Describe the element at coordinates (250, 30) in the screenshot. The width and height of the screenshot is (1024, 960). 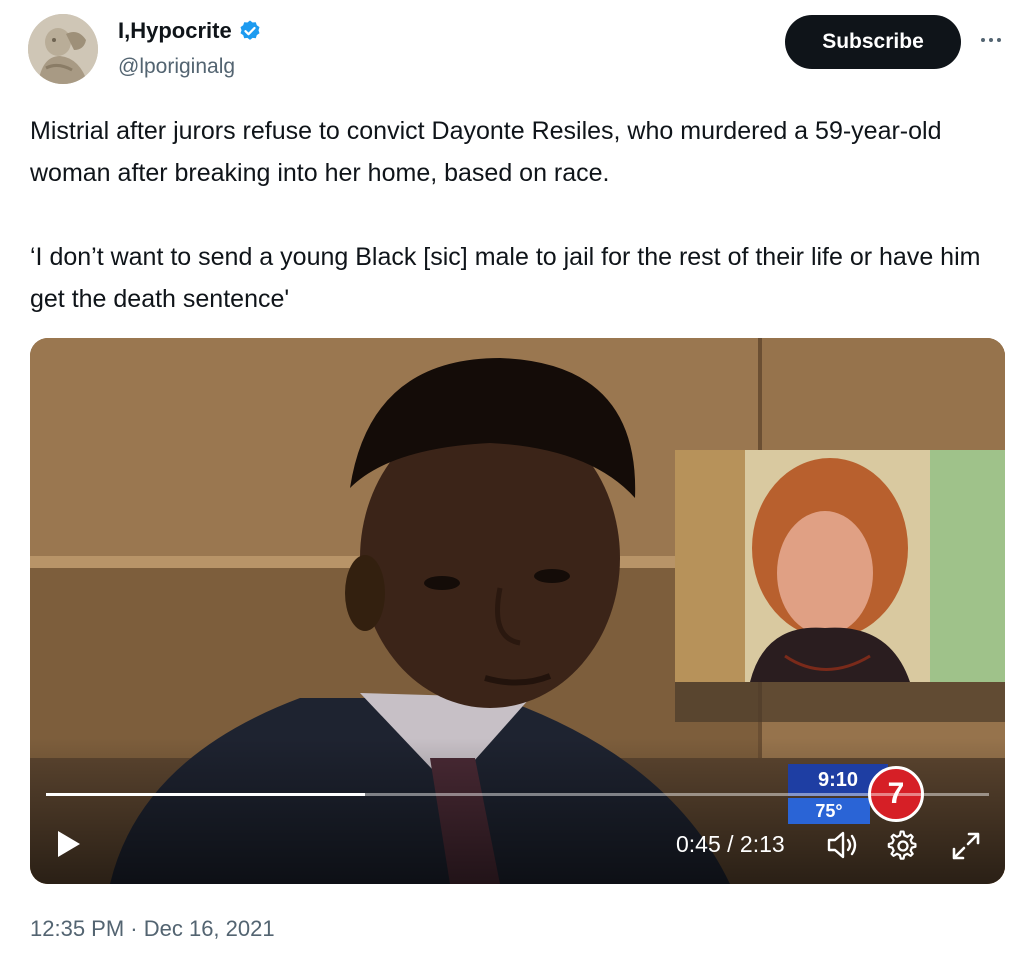
I see `verified-badge-icon` at that location.